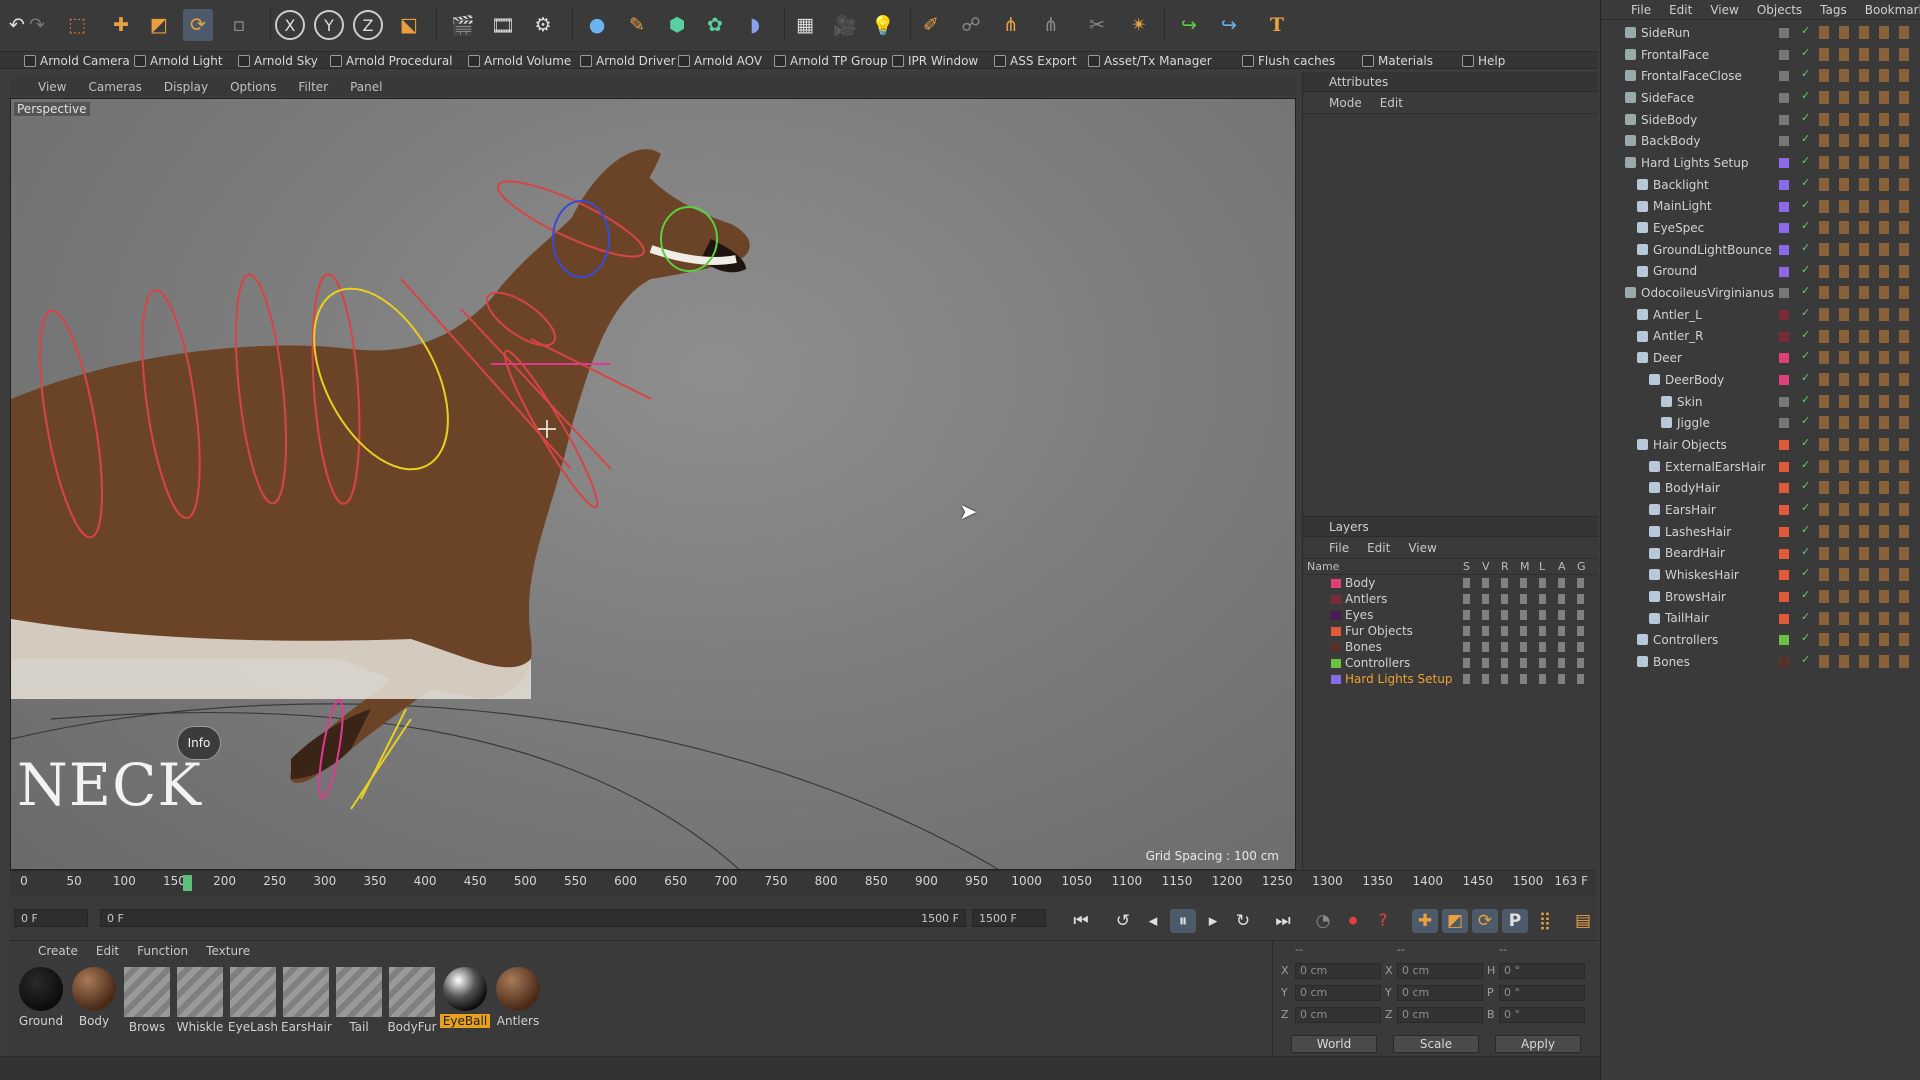 This screenshot has height=1080, width=1920. I want to click on layer-row: Hard Lights Setup, so click(1450, 679).